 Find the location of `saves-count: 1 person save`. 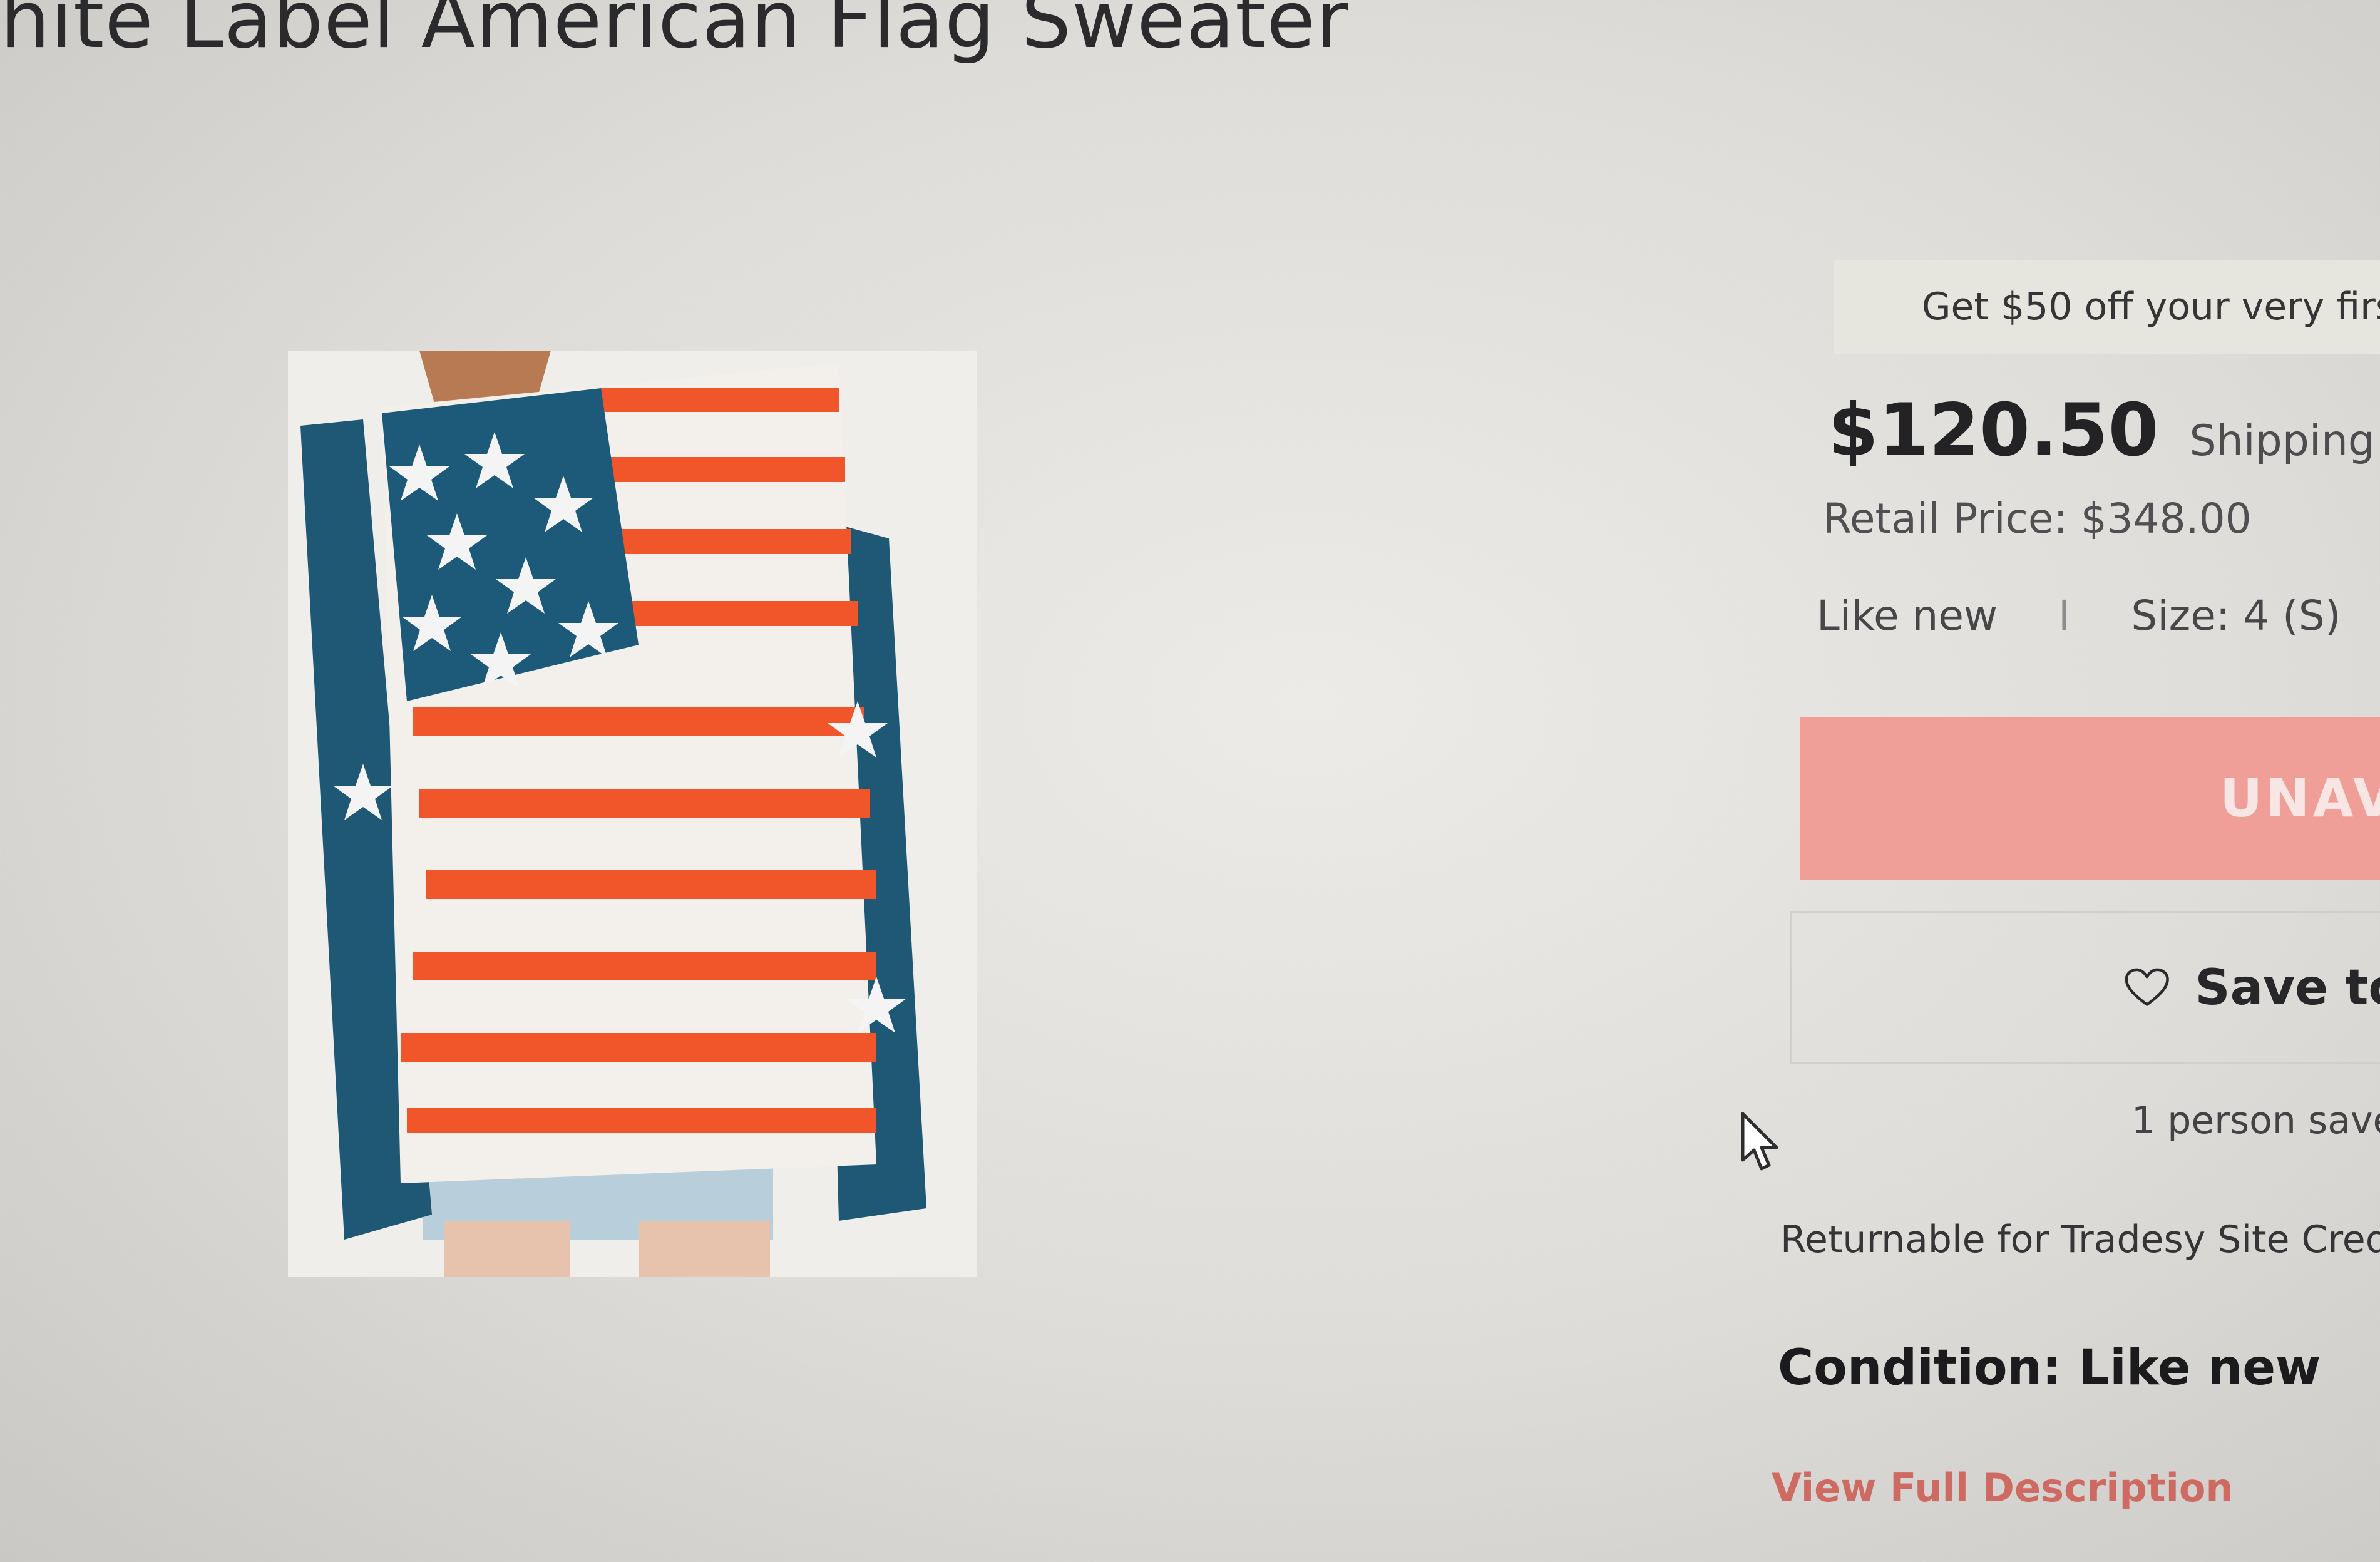

saves-count: 1 person save is located at coordinates (2255, 1121).